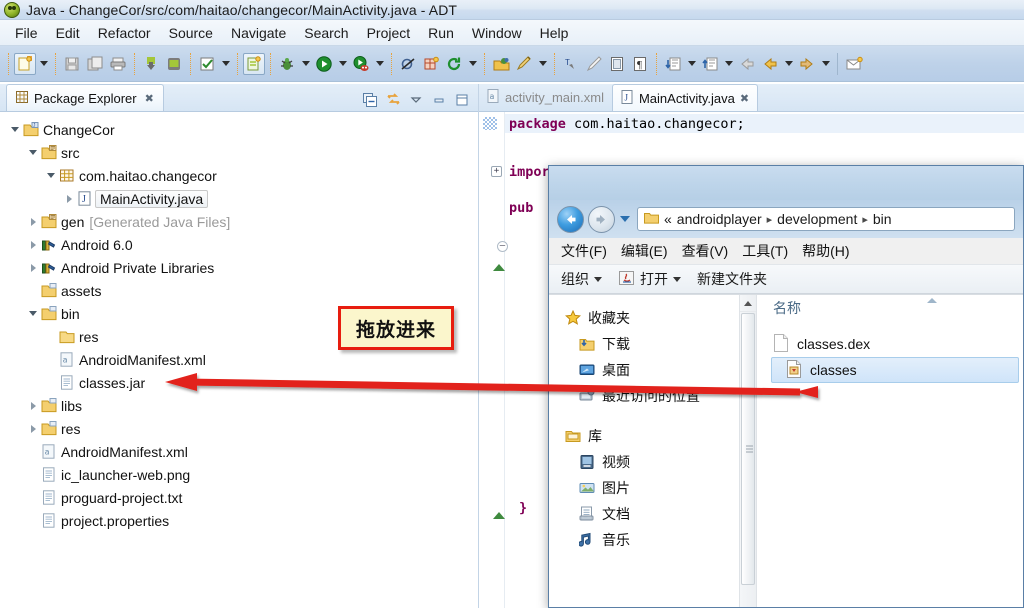 The height and width of the screenshot is (608, 1024). Describe the element at coordinates (492, 360) in the screenshot. I see `editor-gutter` at that location.